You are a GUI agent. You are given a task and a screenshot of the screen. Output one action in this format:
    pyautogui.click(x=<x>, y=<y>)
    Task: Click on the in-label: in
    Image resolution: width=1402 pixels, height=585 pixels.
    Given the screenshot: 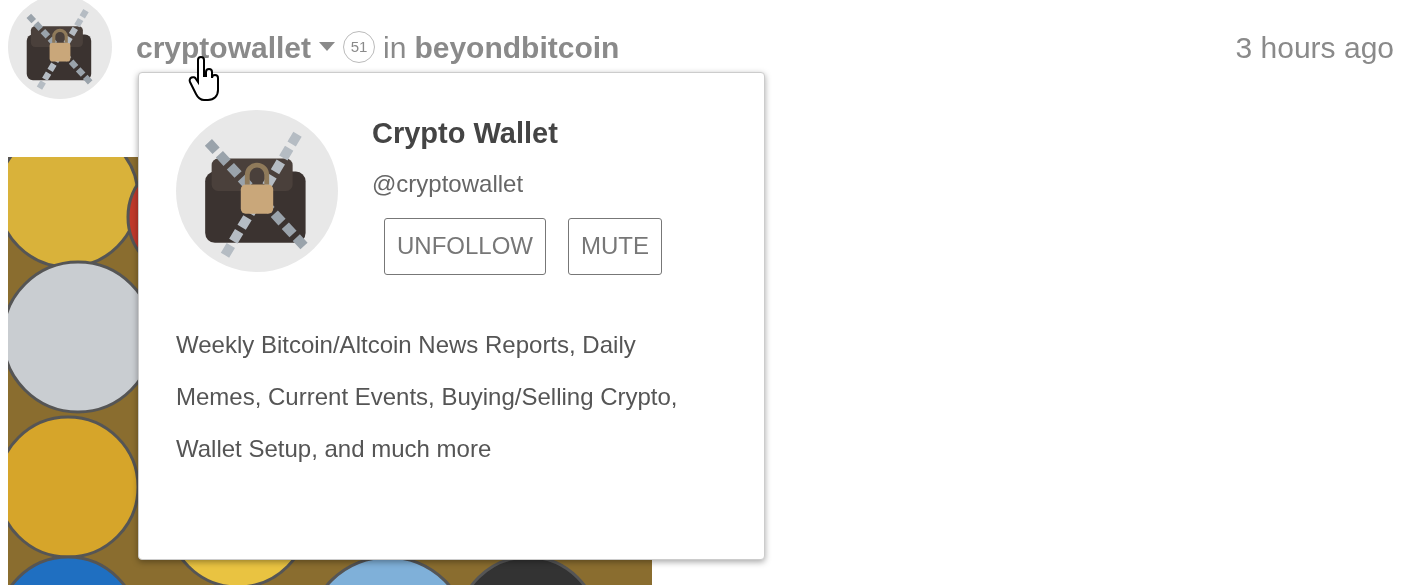 What is the action you would take?
    pyautogui.click(x=395, y=47)
    